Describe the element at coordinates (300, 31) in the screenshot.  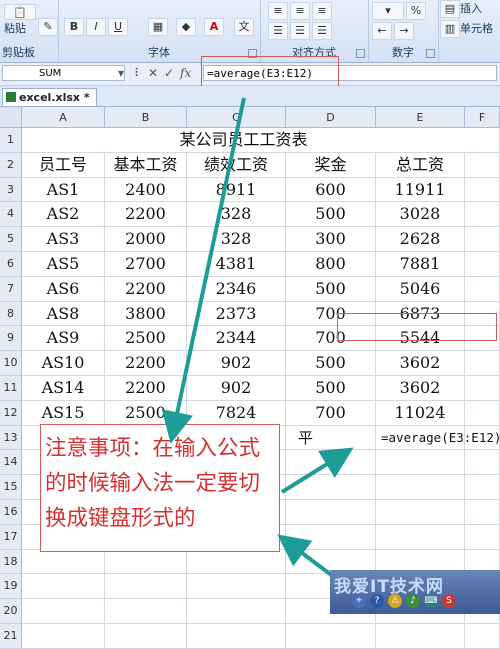
I see `align-center-icon: ☰` at that location.